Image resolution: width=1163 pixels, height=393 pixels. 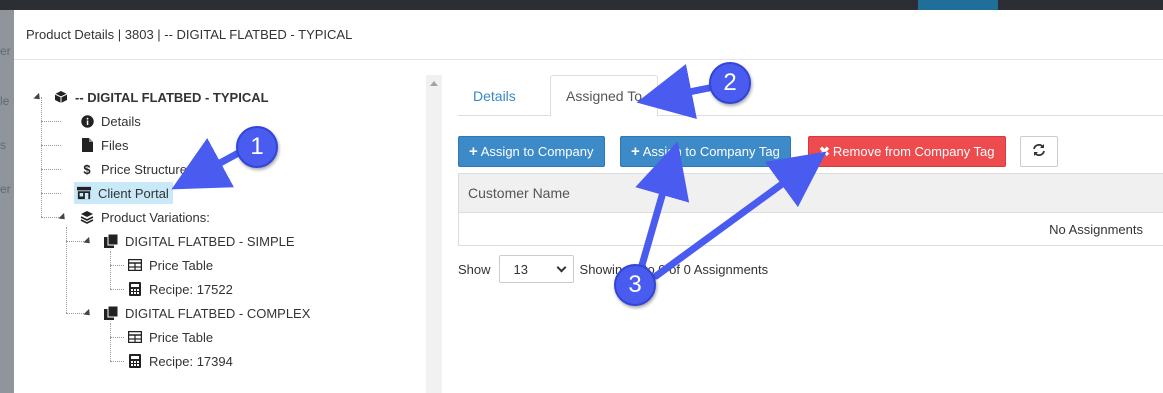 What do you see at coordinates (730, 83) in the screenshot?
I see `callout-2: 2` at bounding box center [730, 83].